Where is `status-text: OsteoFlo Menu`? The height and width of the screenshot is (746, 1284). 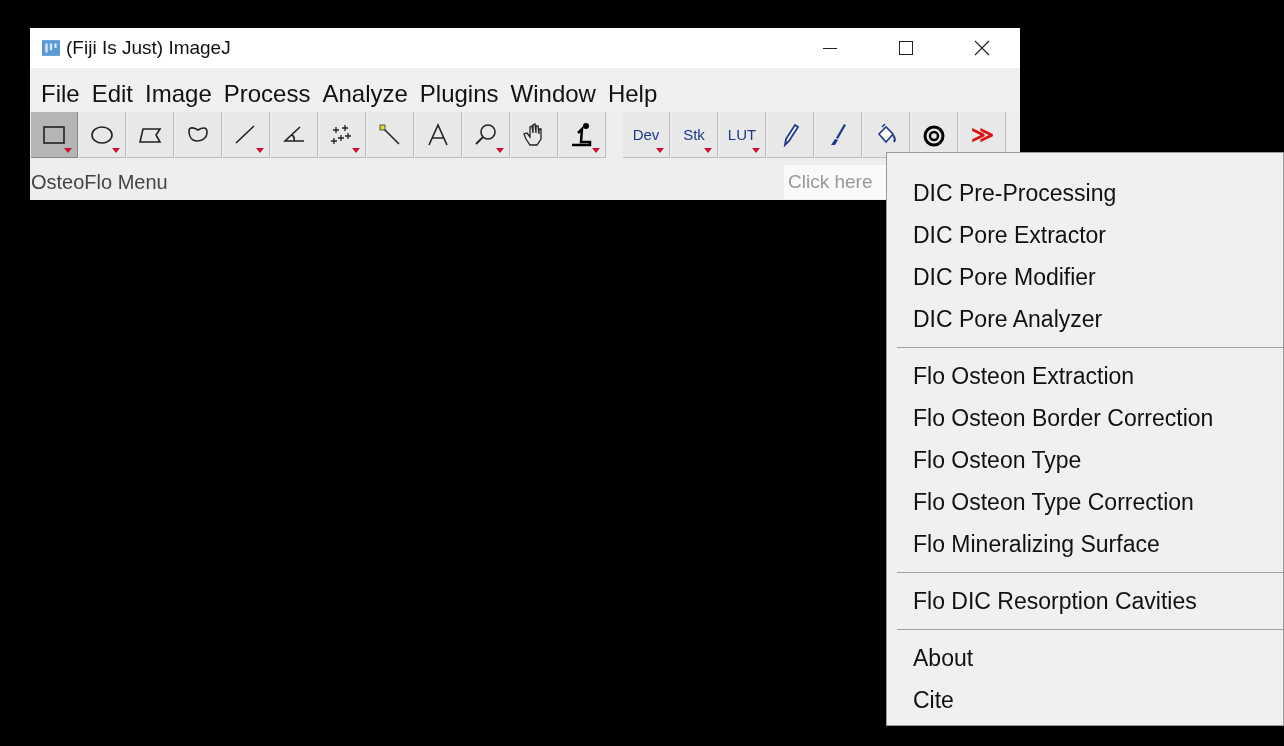
status-text: OsteoFlo Menu is located at coordinates (99, 182).